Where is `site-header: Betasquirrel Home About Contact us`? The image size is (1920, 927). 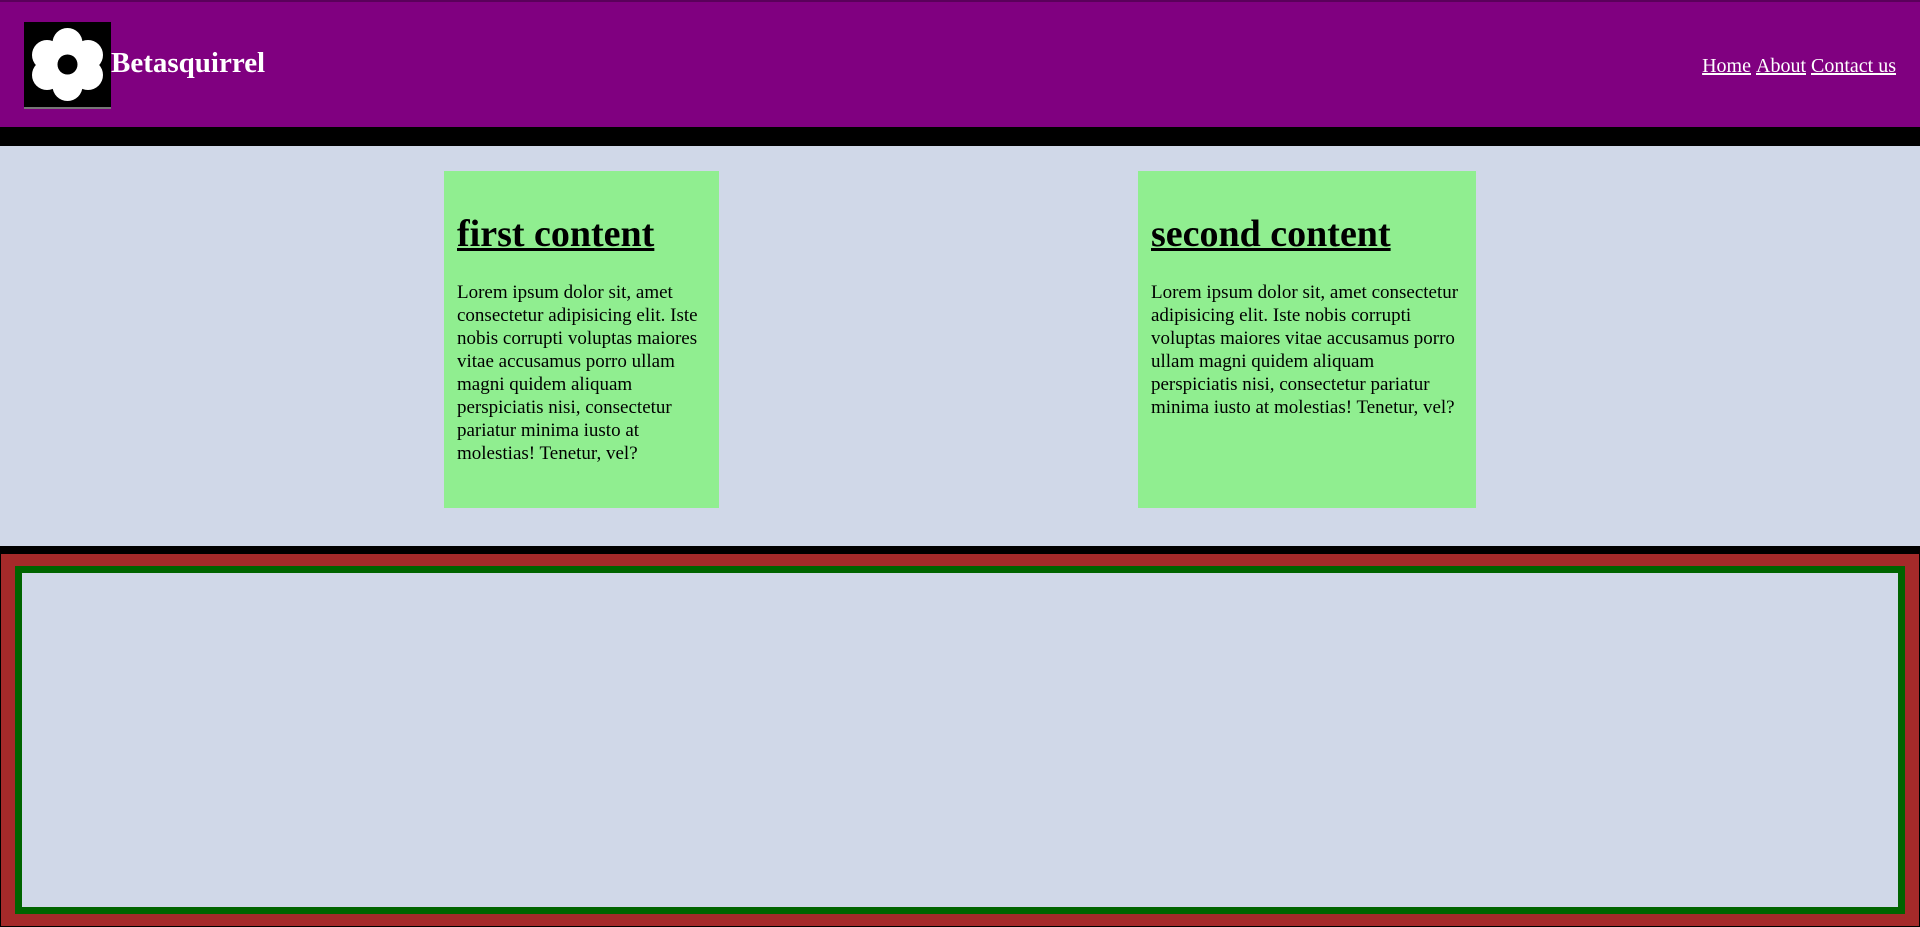
site-header: Betasquirrel Home About Contact us is located at coordinates (960, 63).